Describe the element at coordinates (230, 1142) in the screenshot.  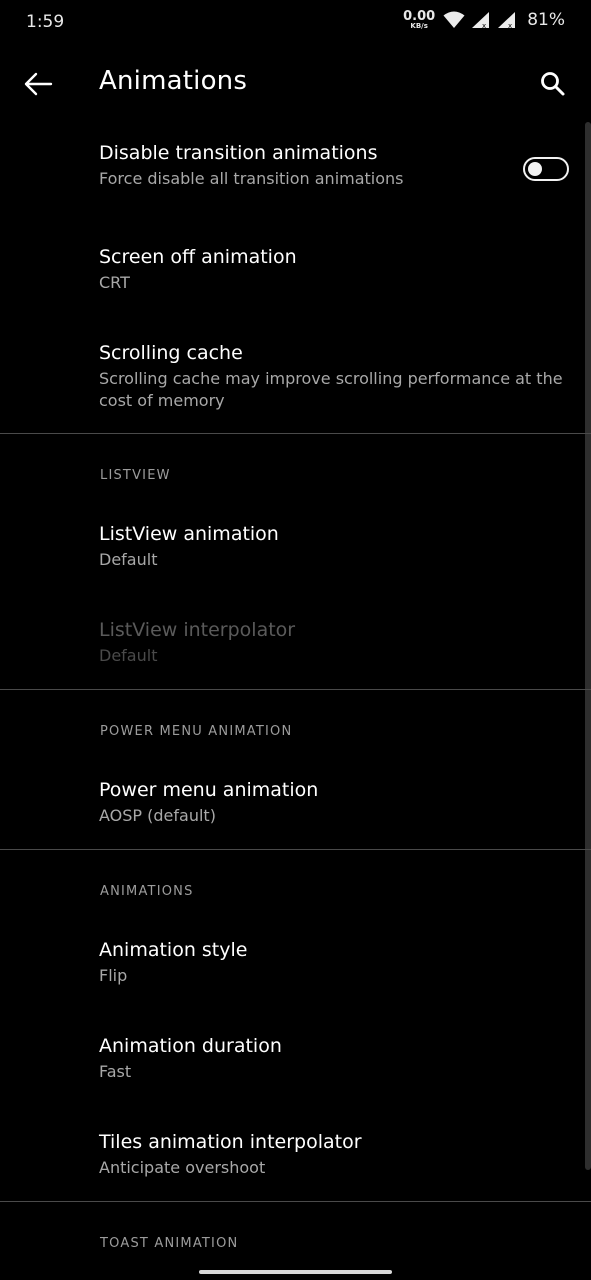
I see `pref-title: Tiles animation interpolator` at that location.